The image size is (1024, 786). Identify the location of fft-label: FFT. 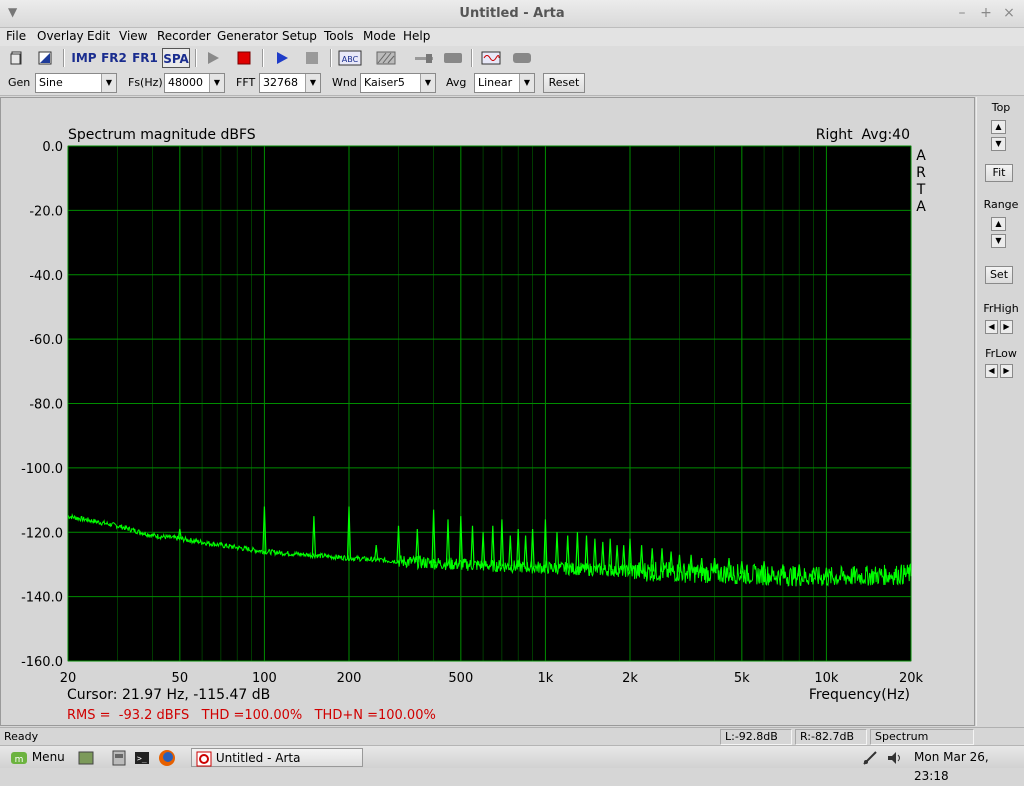
(246, 82).